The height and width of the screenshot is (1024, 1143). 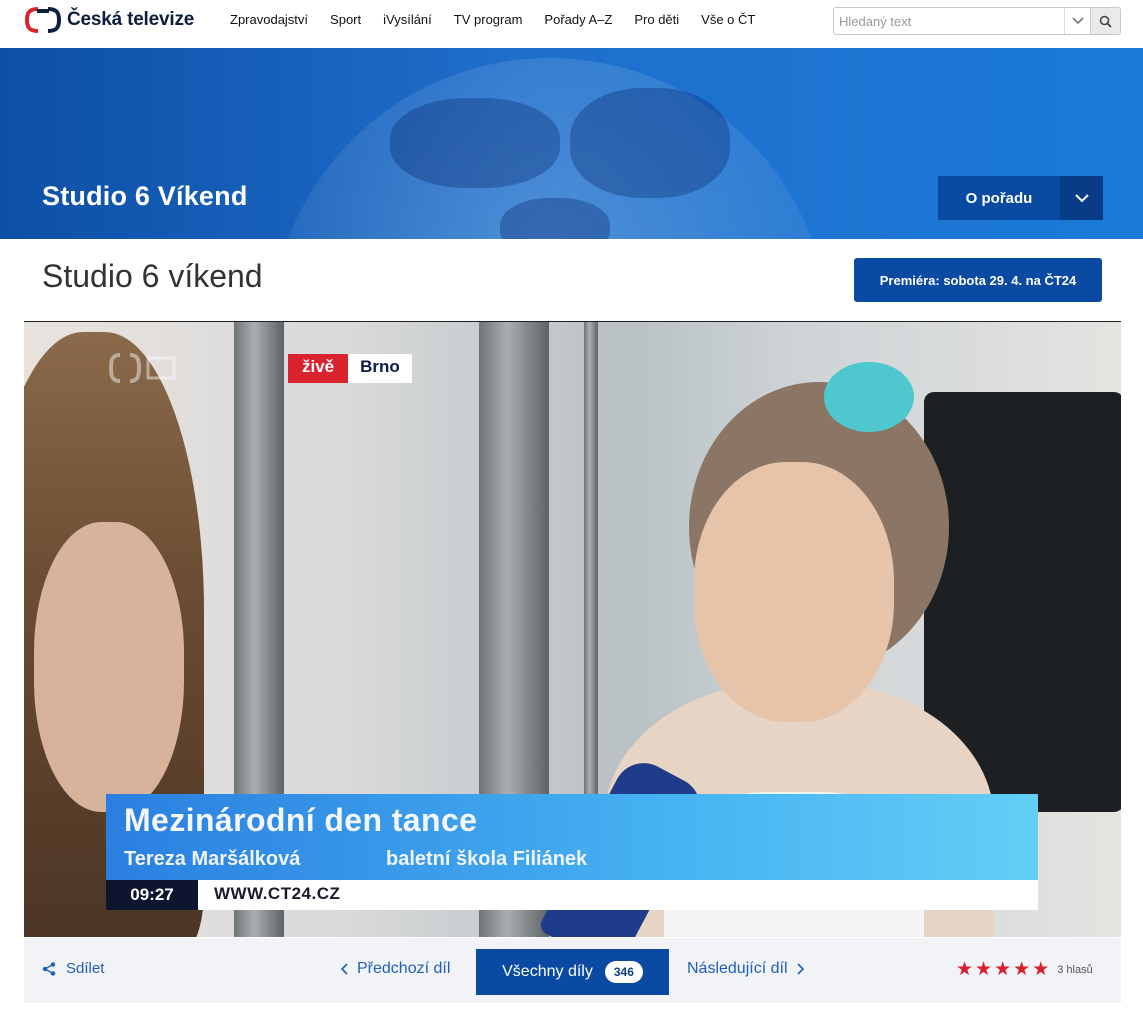 What do you see at coordinates (407, 19) in the screenshot?
I see `nav-ivysilani: iVysílání` at bounding box center [407, 19].